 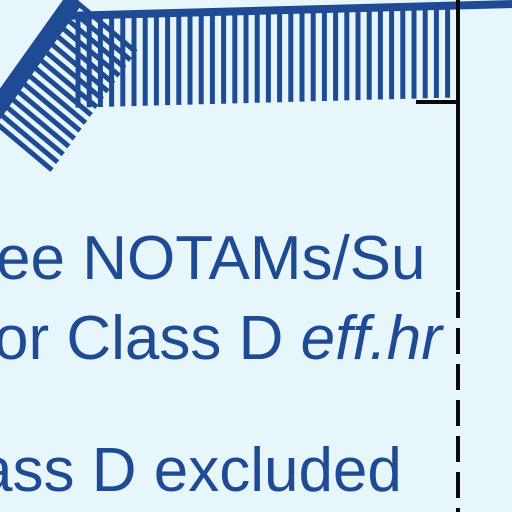 I want to click on notam-note-line1: ee NOTAMs/Su, so click(x=213, y=258).